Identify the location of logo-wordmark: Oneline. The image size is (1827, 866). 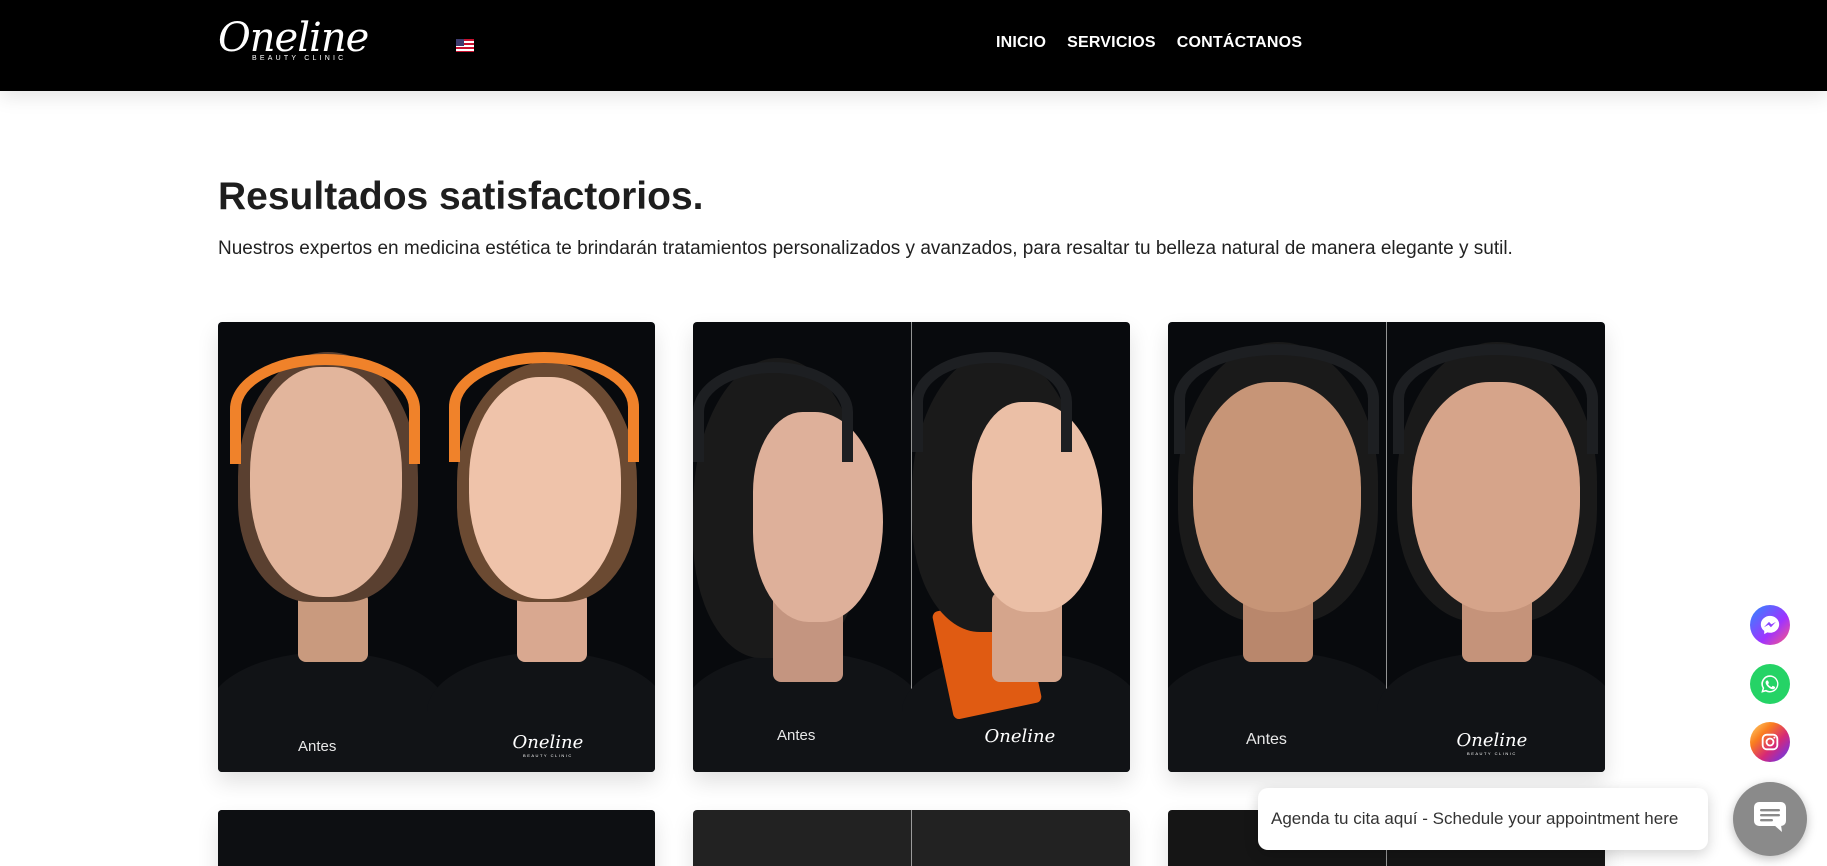
(293, 38).